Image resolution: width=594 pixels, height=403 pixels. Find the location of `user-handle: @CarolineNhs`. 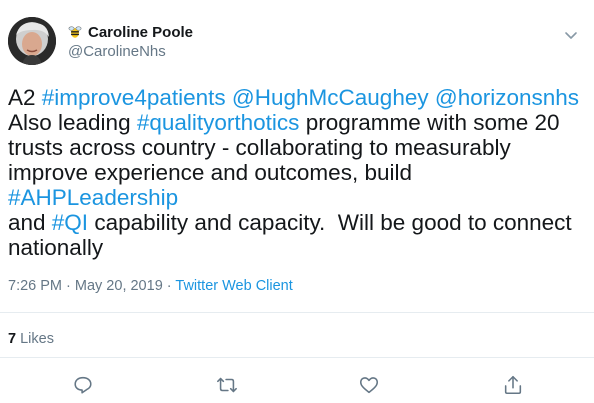

user-handle: @CarolineNhs is located at coordinates (130, 51).